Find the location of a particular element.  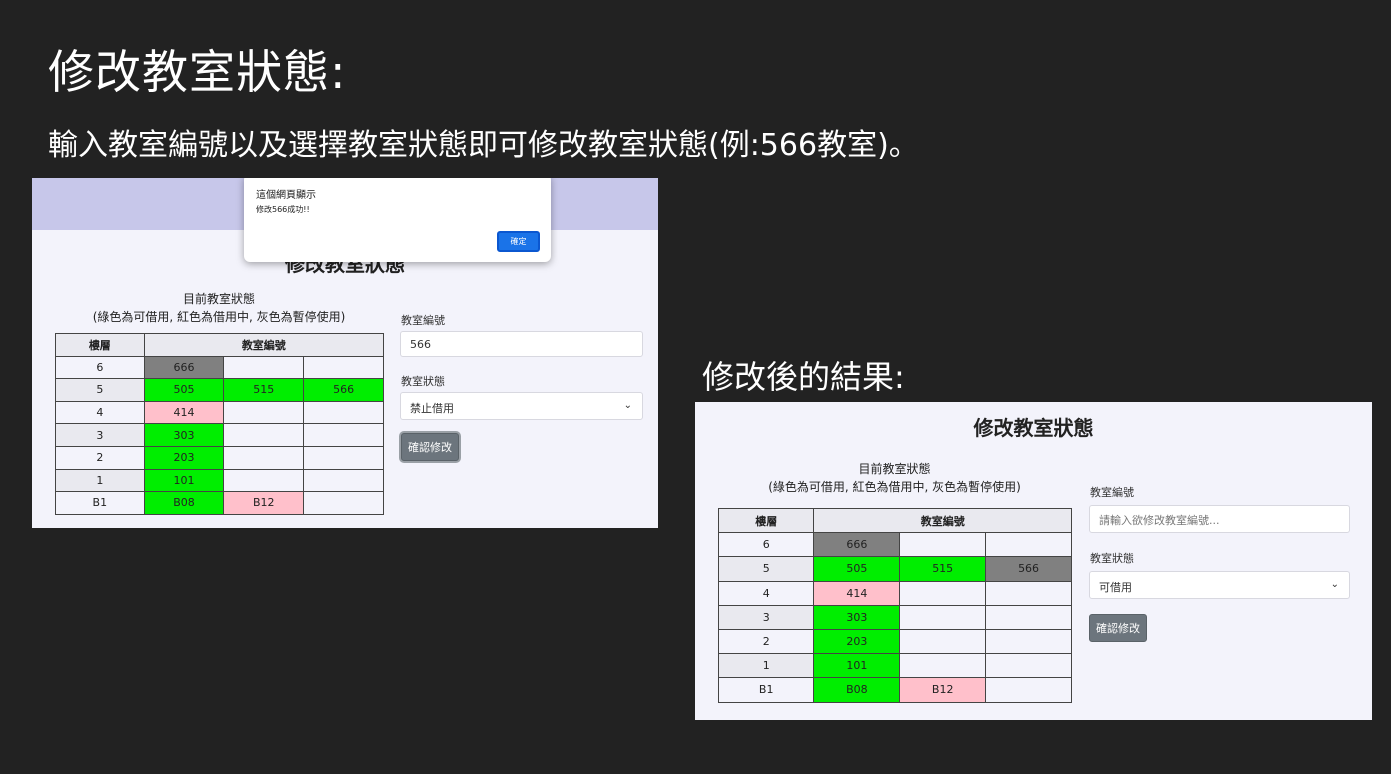

room-status-select: 可借用 ⌄ is located at coordinates (1219, 585).